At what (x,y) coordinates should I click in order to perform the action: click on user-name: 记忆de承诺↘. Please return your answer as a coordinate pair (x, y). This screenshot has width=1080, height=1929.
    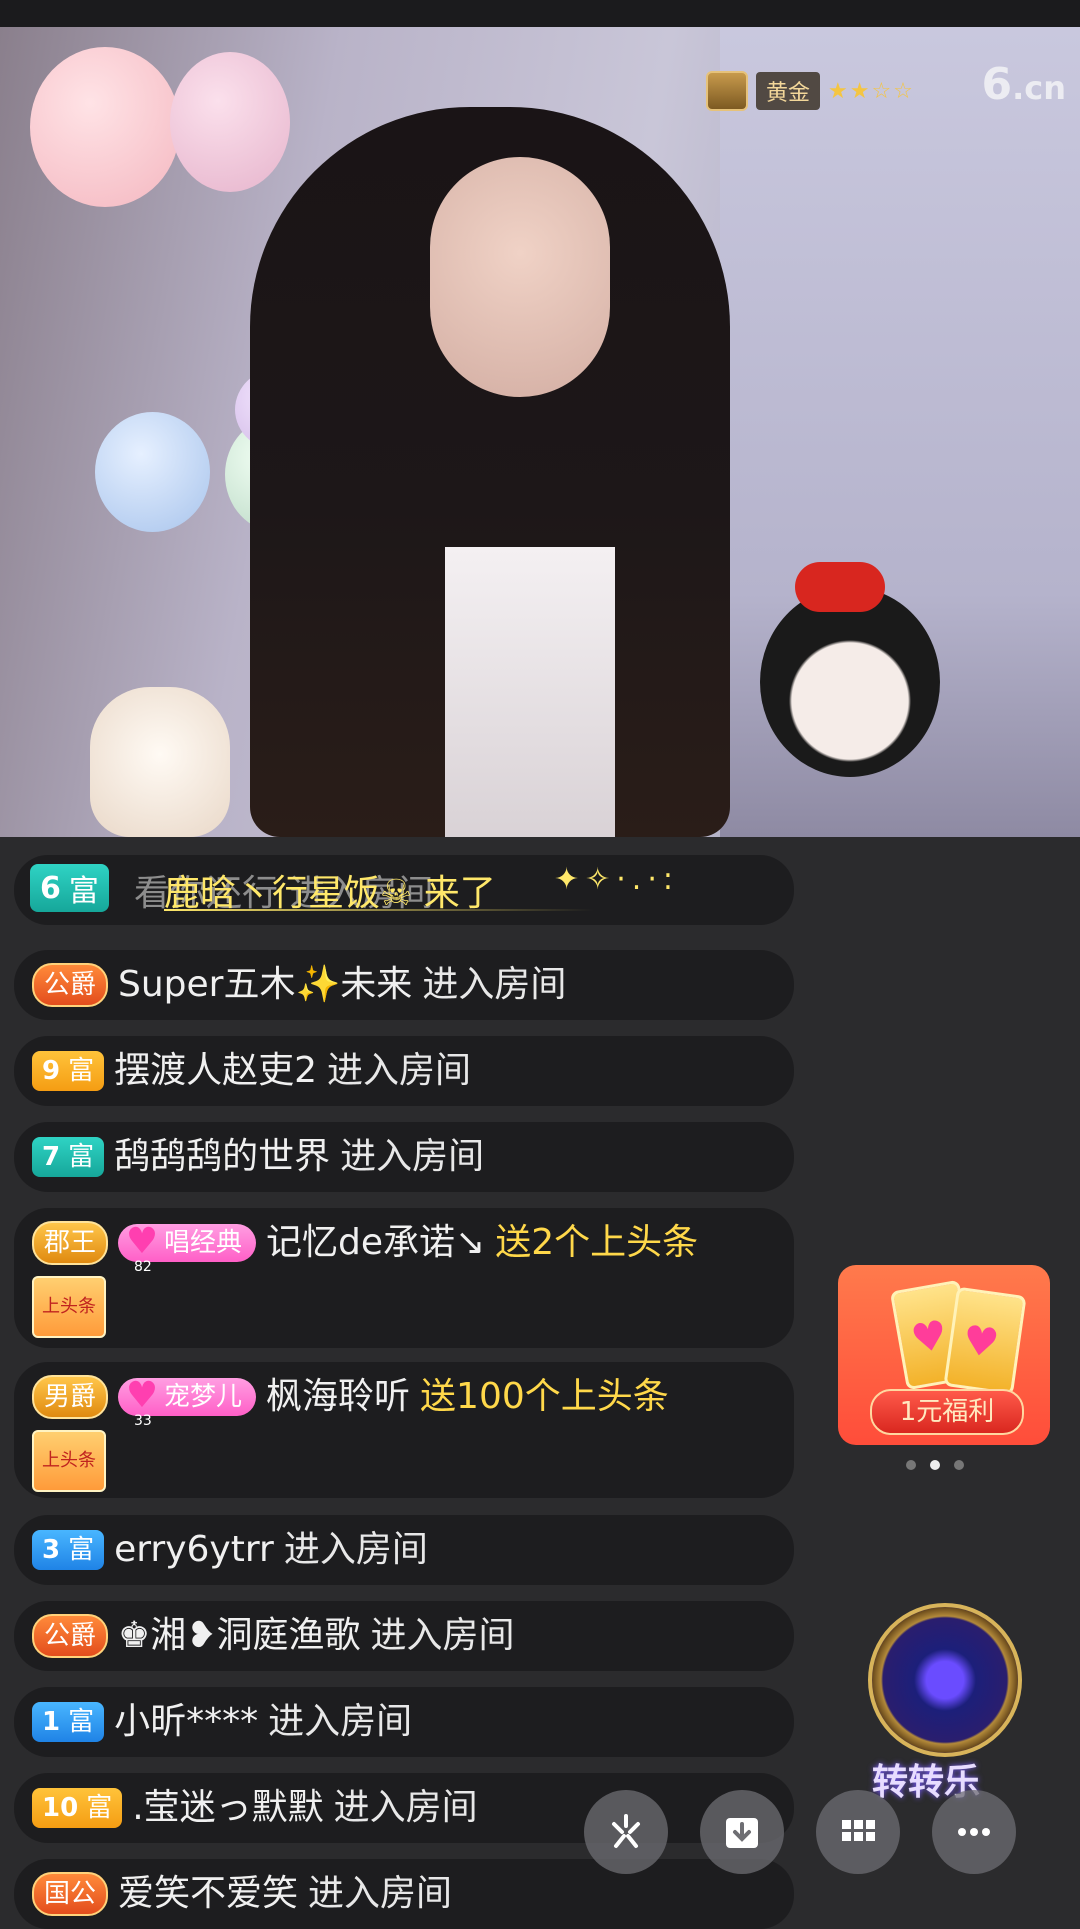
    Looking at the image, I should click on (375, 1243).